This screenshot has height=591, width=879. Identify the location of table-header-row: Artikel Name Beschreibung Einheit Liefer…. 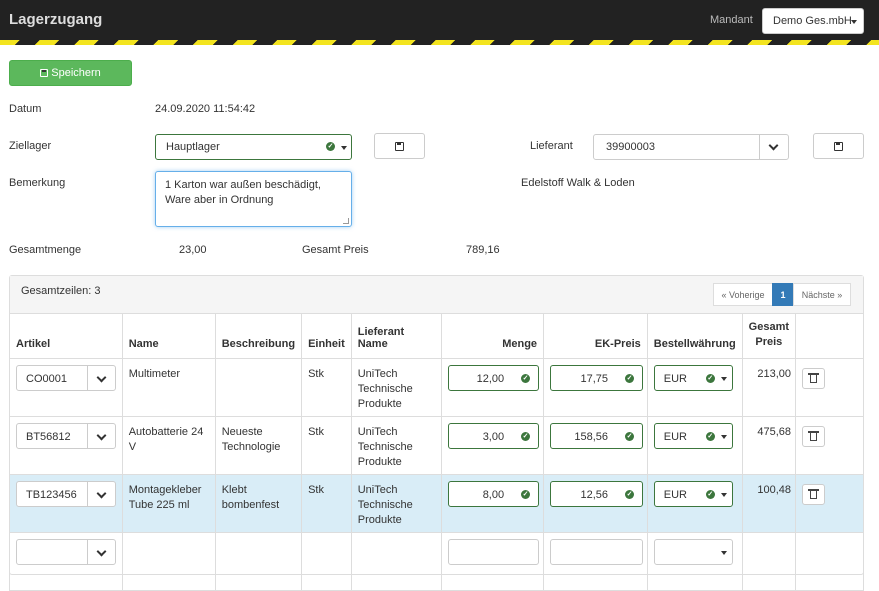
(436, 336).